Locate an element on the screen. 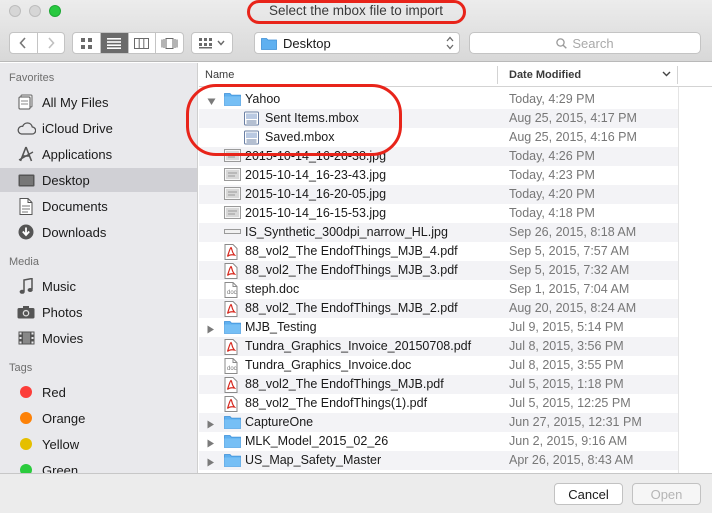  search-field: Search is located at coordinates (585, 43).